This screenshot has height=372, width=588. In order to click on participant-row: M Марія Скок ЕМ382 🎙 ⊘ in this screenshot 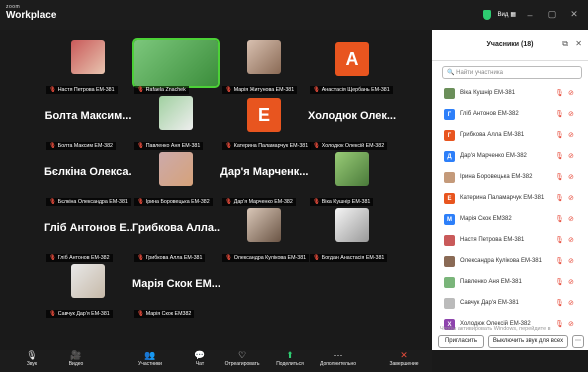, I will do `click(510, 220)`.